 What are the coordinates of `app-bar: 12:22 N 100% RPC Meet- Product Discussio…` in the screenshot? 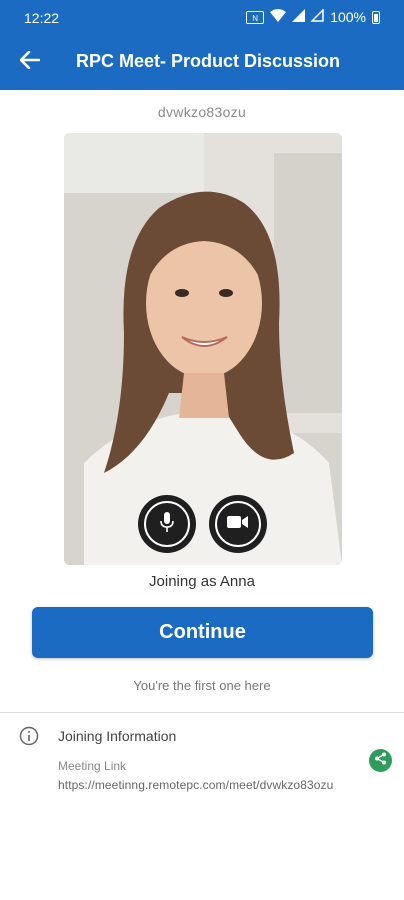 It's located at (202, 45).